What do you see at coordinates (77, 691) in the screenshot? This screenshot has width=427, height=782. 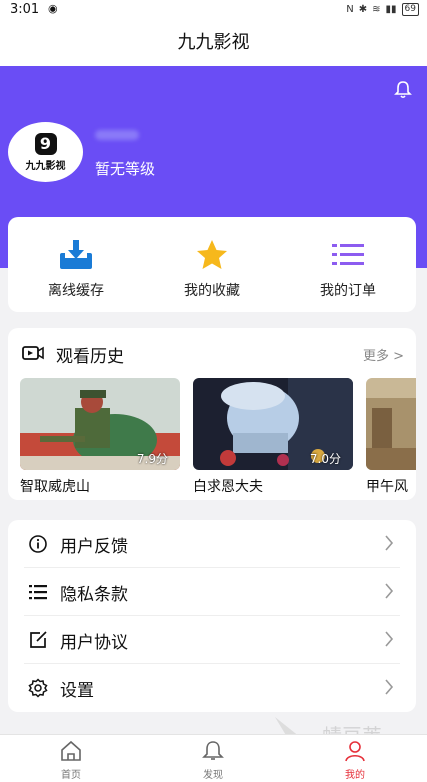 I see `menu-label-settings: 设置` at bounding box center [77, 691].